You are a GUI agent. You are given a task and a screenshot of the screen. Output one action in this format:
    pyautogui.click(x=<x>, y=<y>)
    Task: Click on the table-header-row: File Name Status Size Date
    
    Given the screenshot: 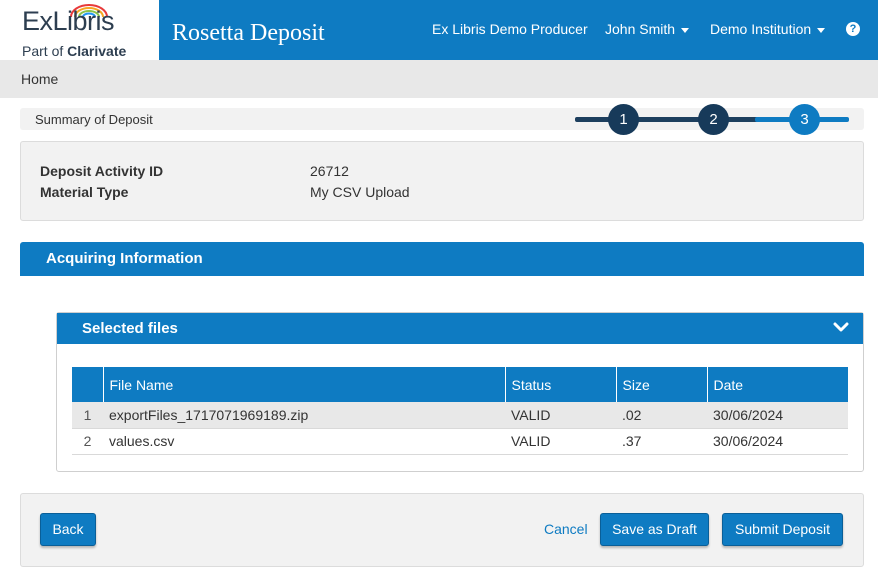 What is the action you would take?
    pyautogui.click(x=460, y=384)
    